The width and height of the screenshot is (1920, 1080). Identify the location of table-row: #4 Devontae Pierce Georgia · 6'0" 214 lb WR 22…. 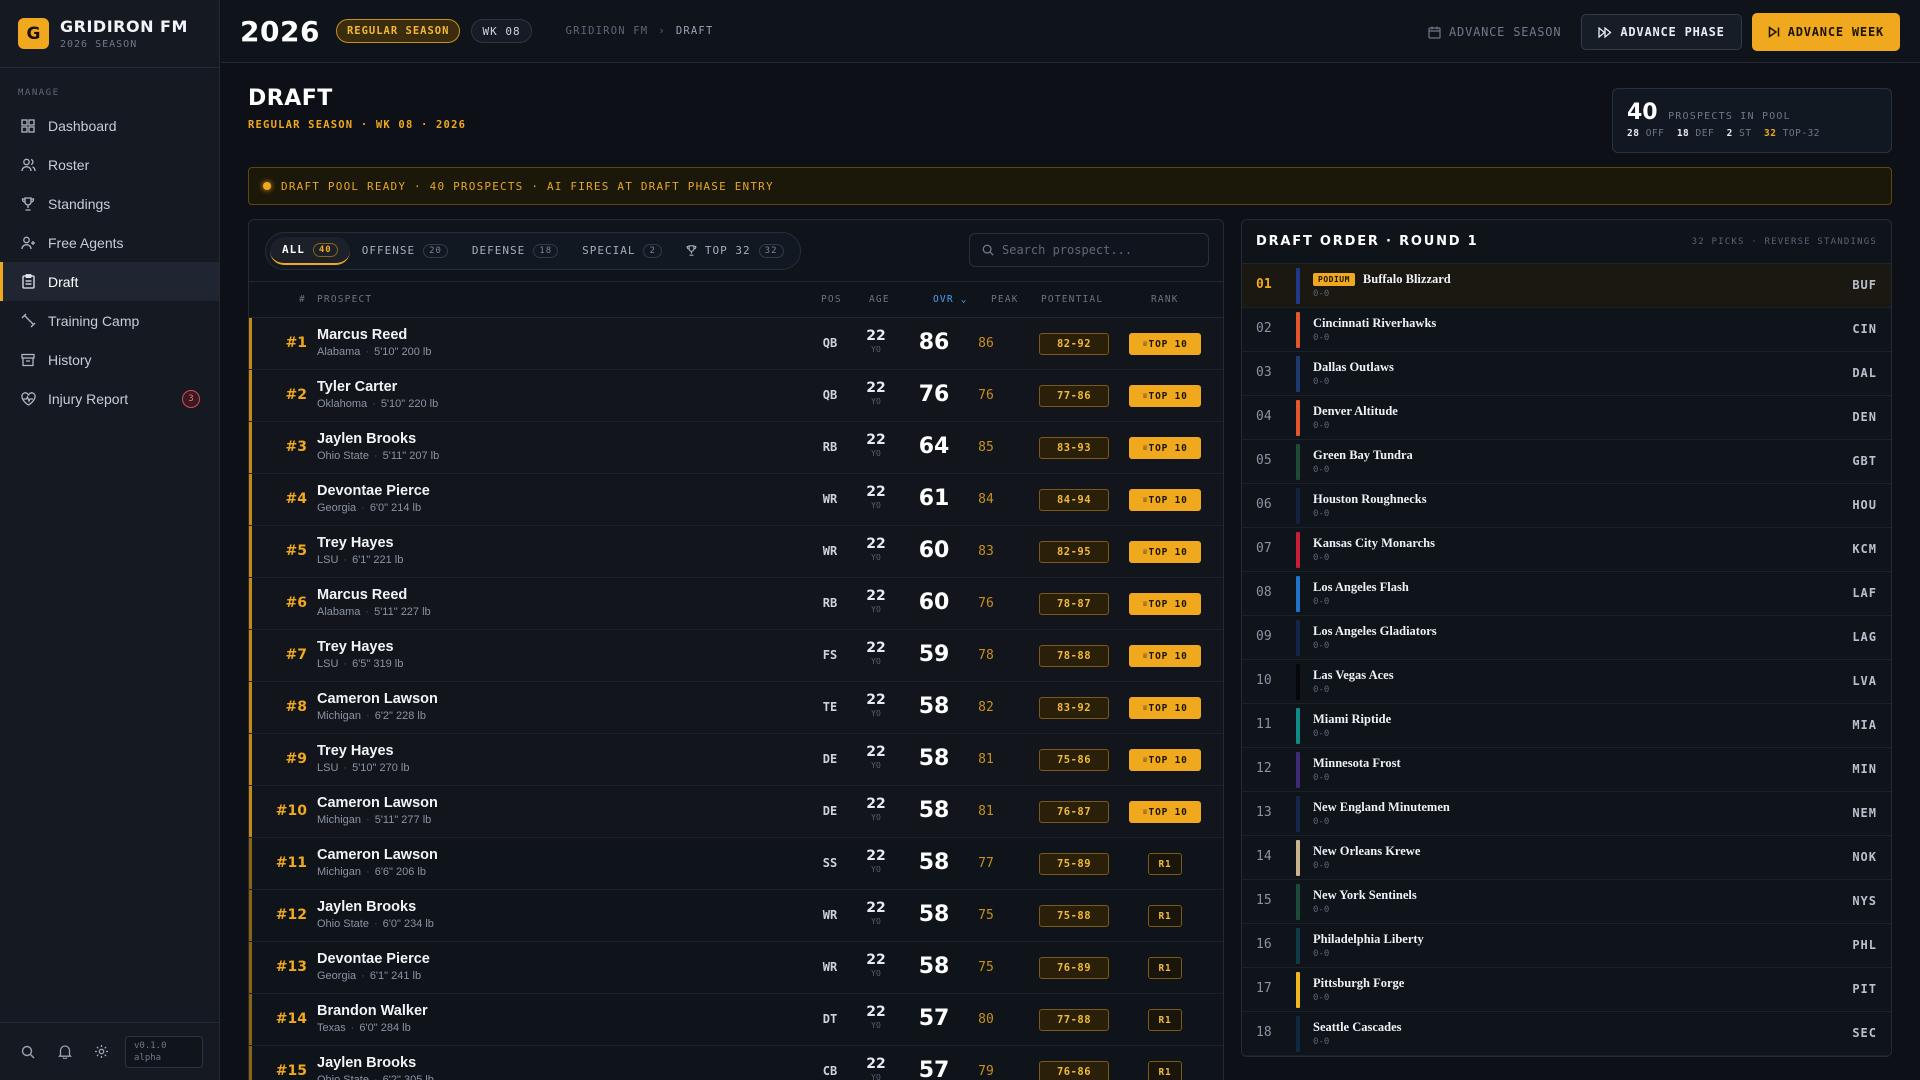
(736, 500).